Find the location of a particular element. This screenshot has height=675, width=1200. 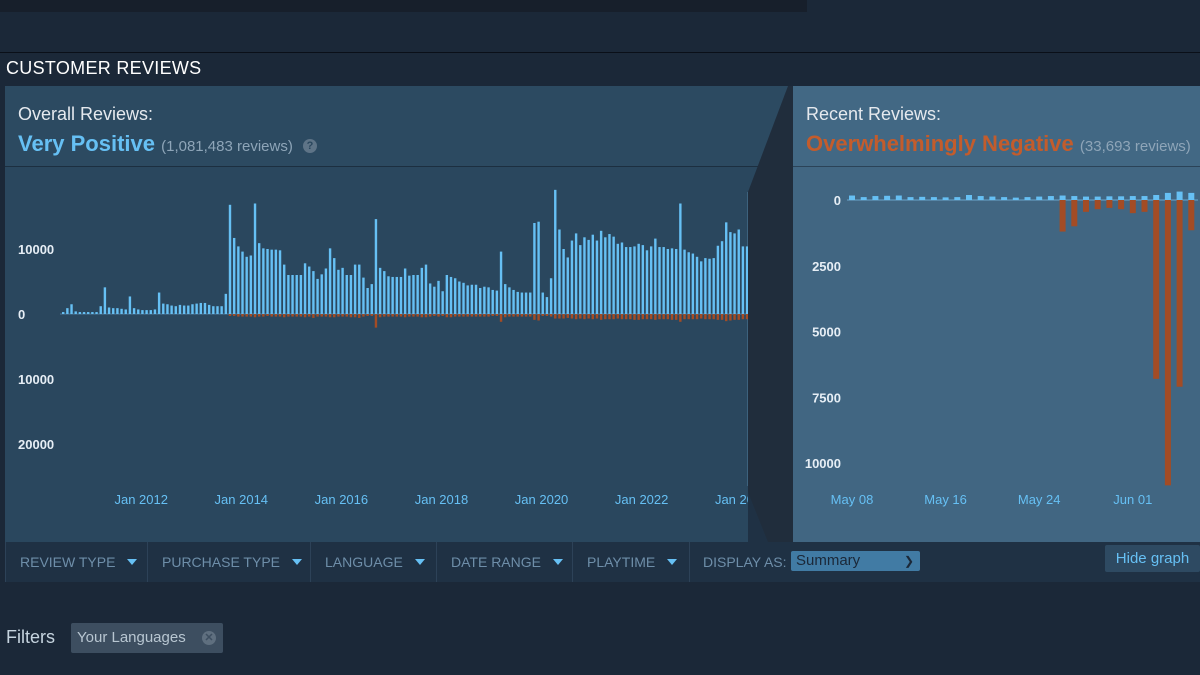

filter-date-range: DATE RANGE is located at coordinates (504, 562).